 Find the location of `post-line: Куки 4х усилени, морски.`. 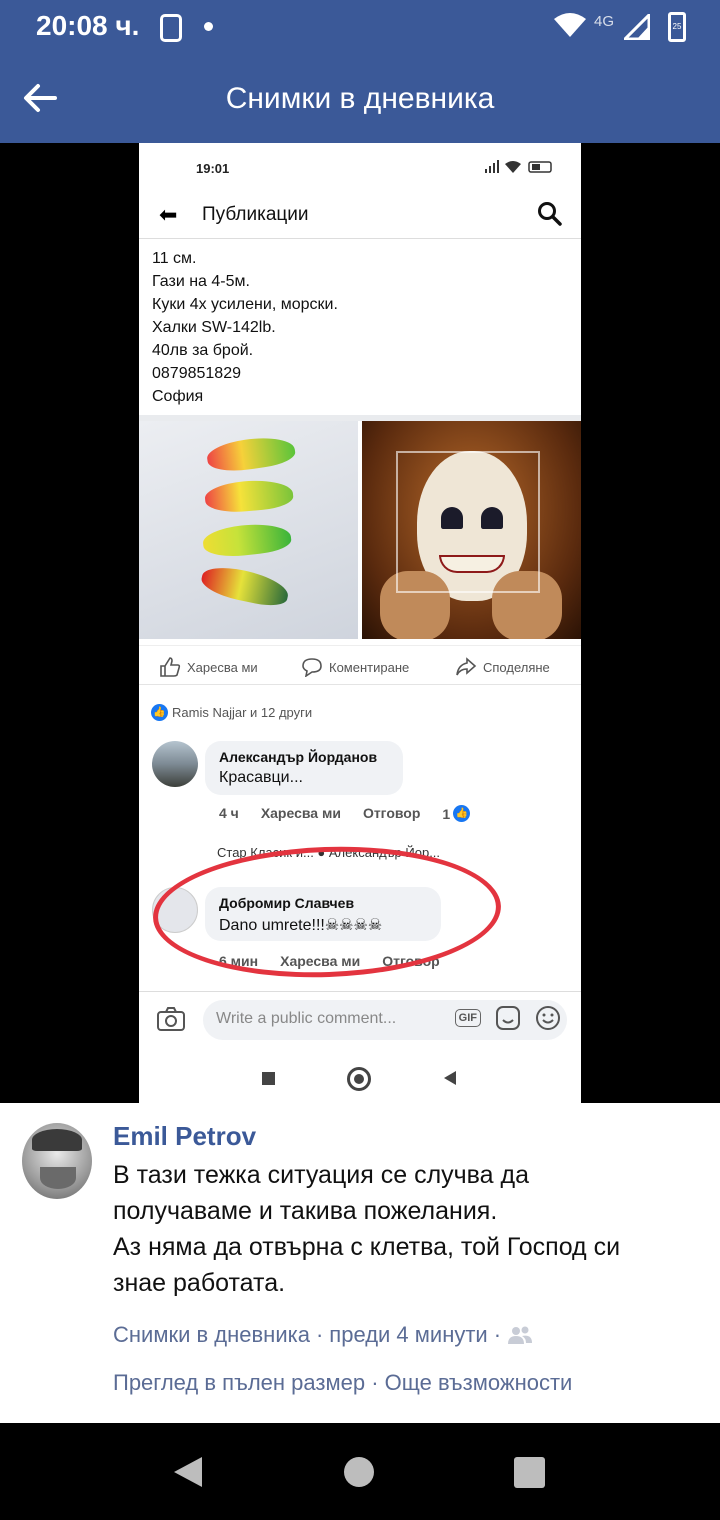

post-line: Куки 4х усилени, морски. is located at coordinates (245, 304).